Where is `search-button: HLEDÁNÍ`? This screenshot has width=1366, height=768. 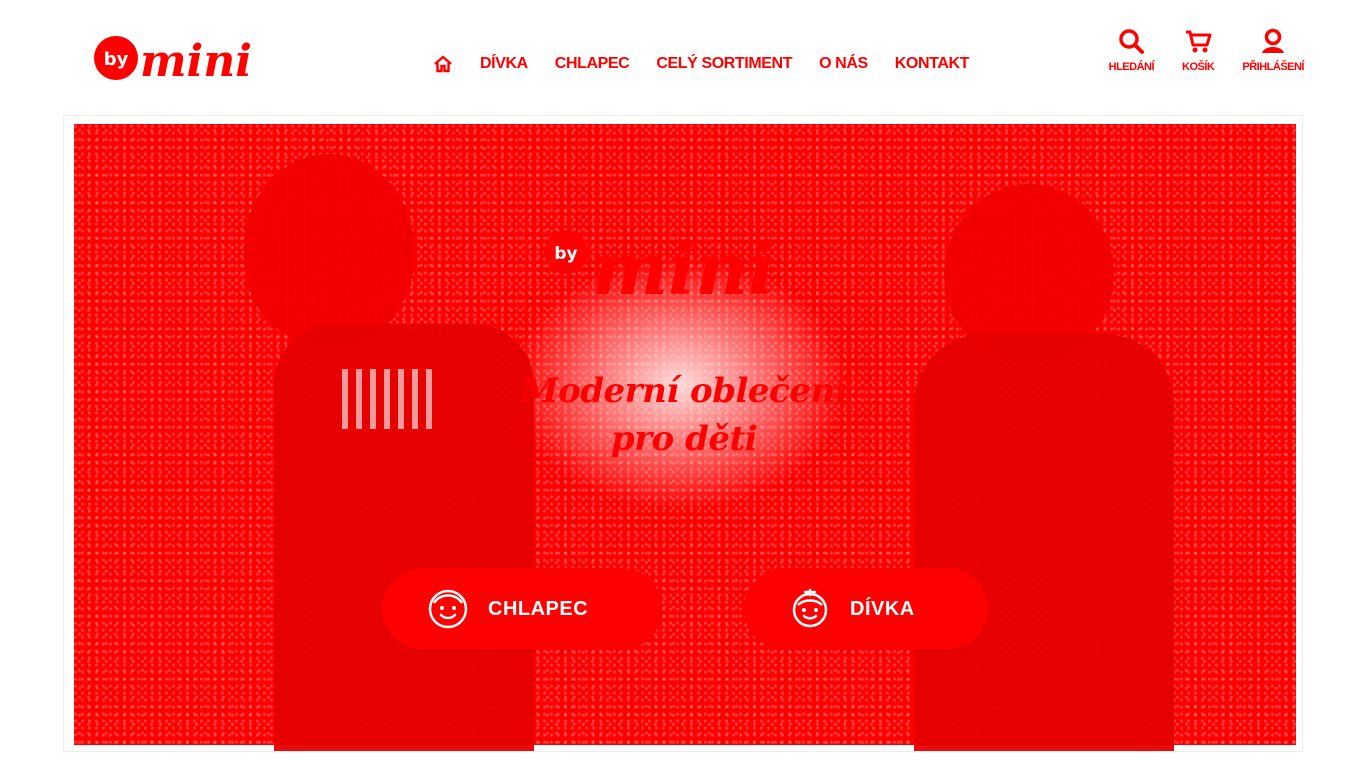 search-button: HLEDÁNÍ is located at coordinates (1131, 50).